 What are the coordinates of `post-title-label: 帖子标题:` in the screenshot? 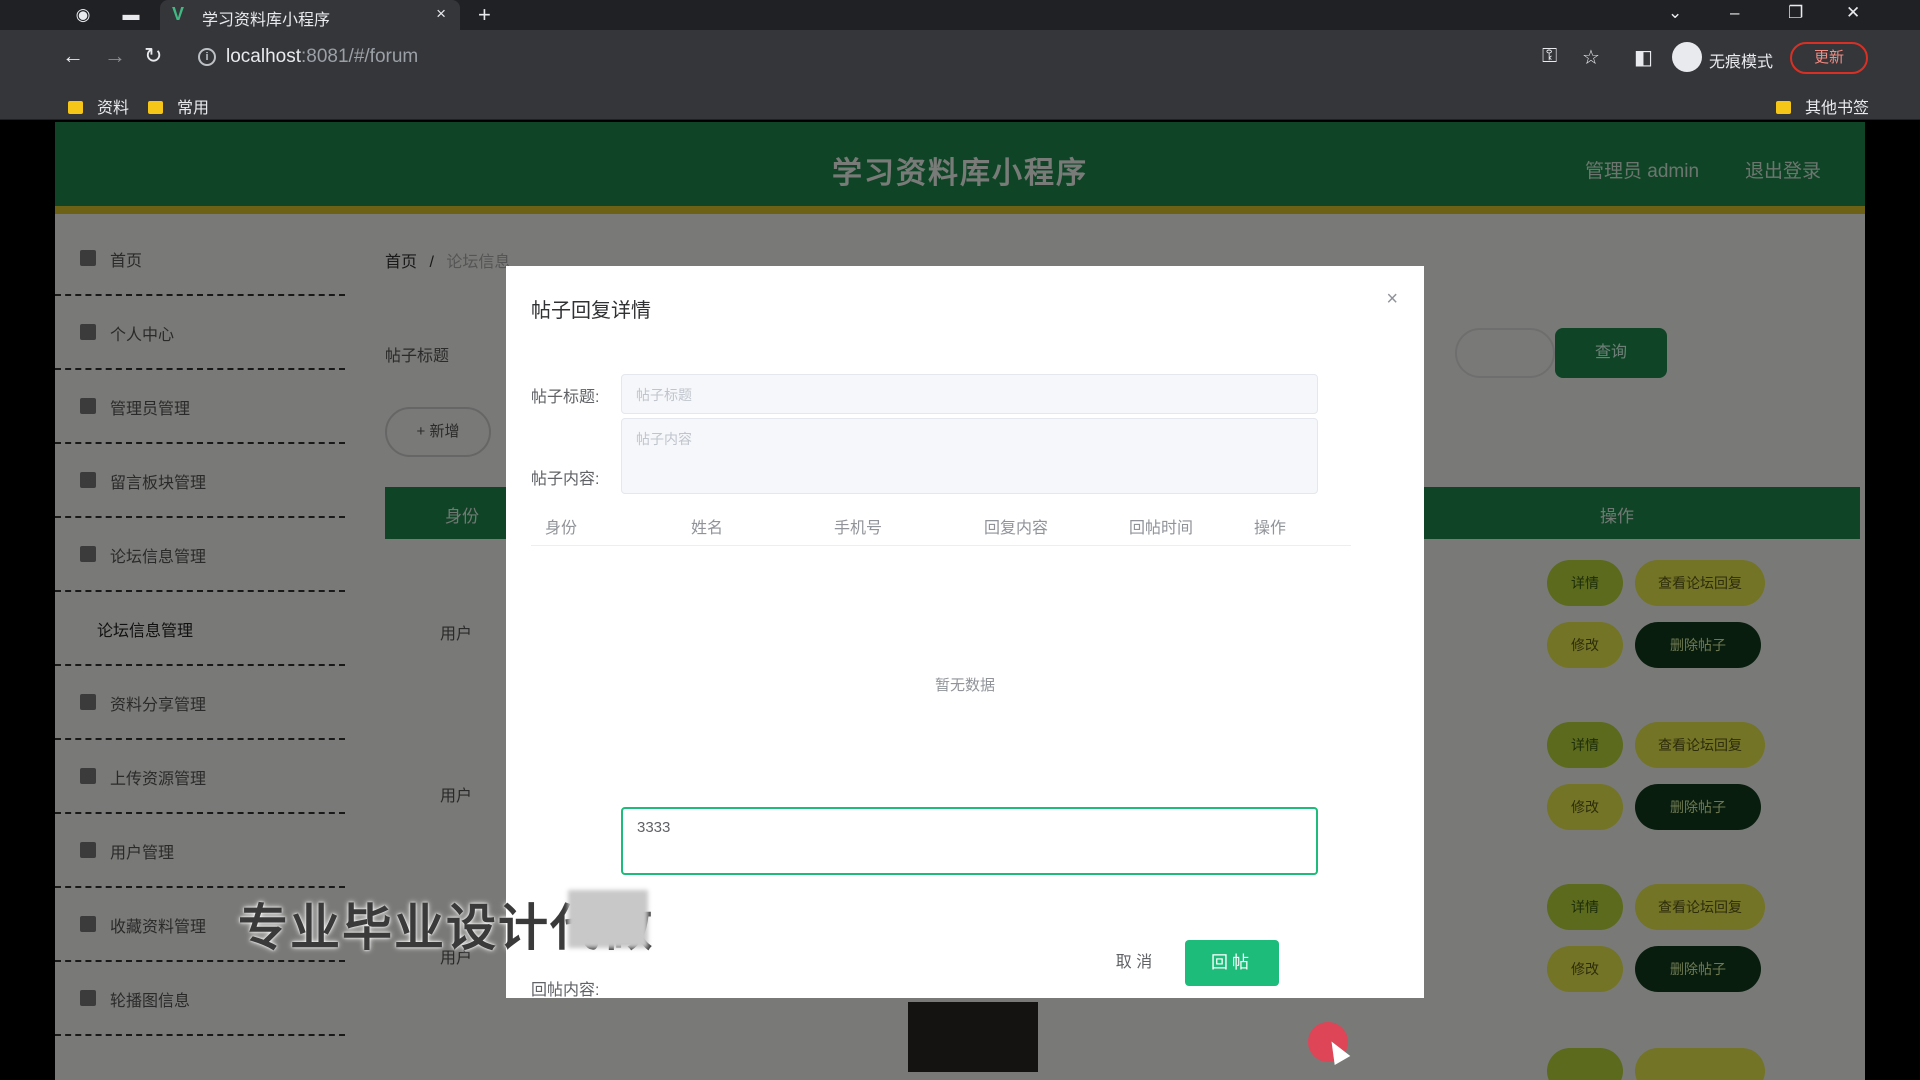 It's located at (565, 397).